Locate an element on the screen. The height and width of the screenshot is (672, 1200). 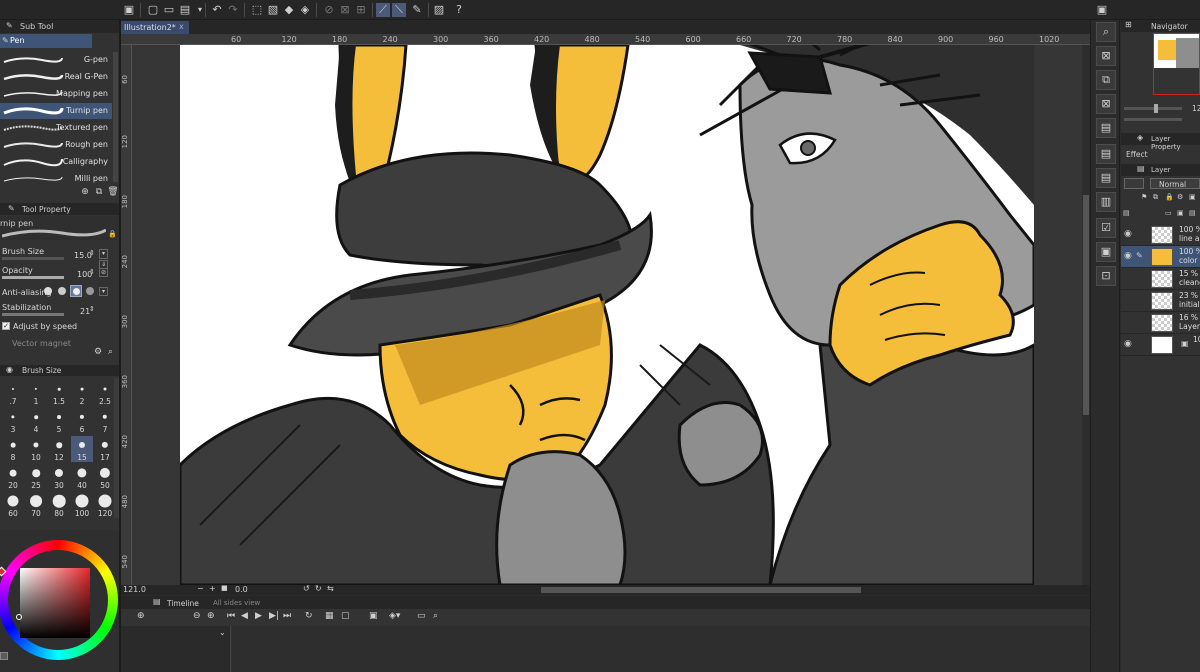
app-menu-icon: ▣ is located at coordinates (129, 10).